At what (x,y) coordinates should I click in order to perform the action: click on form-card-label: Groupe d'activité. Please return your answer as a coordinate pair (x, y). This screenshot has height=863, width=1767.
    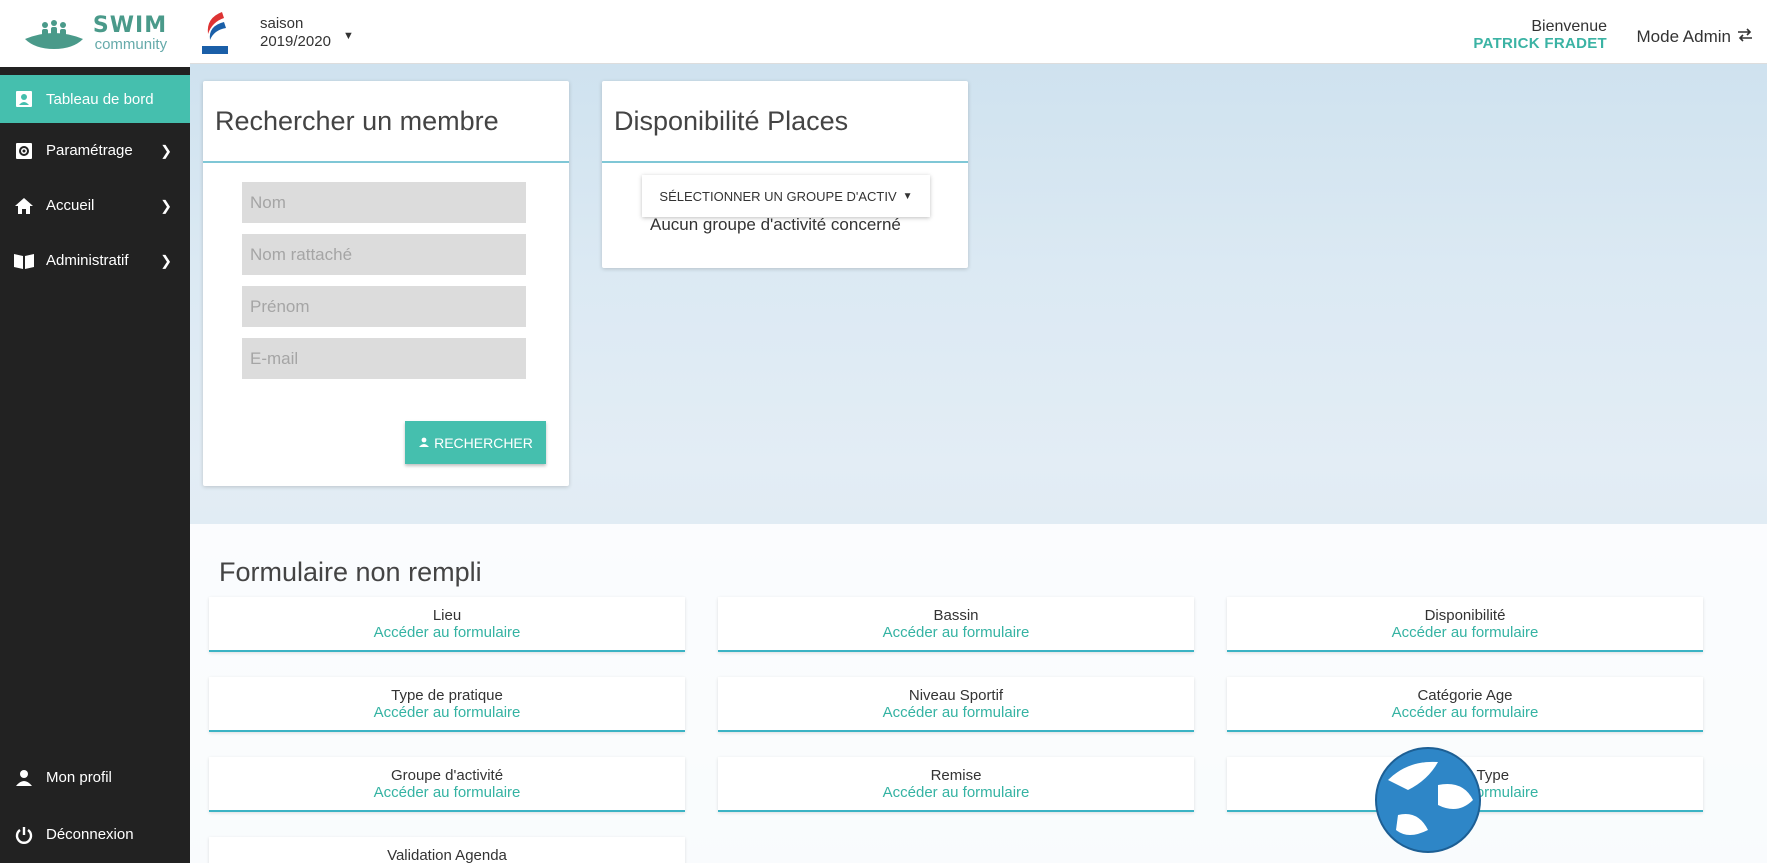
    Looking at the image, I should click on (447, 775).